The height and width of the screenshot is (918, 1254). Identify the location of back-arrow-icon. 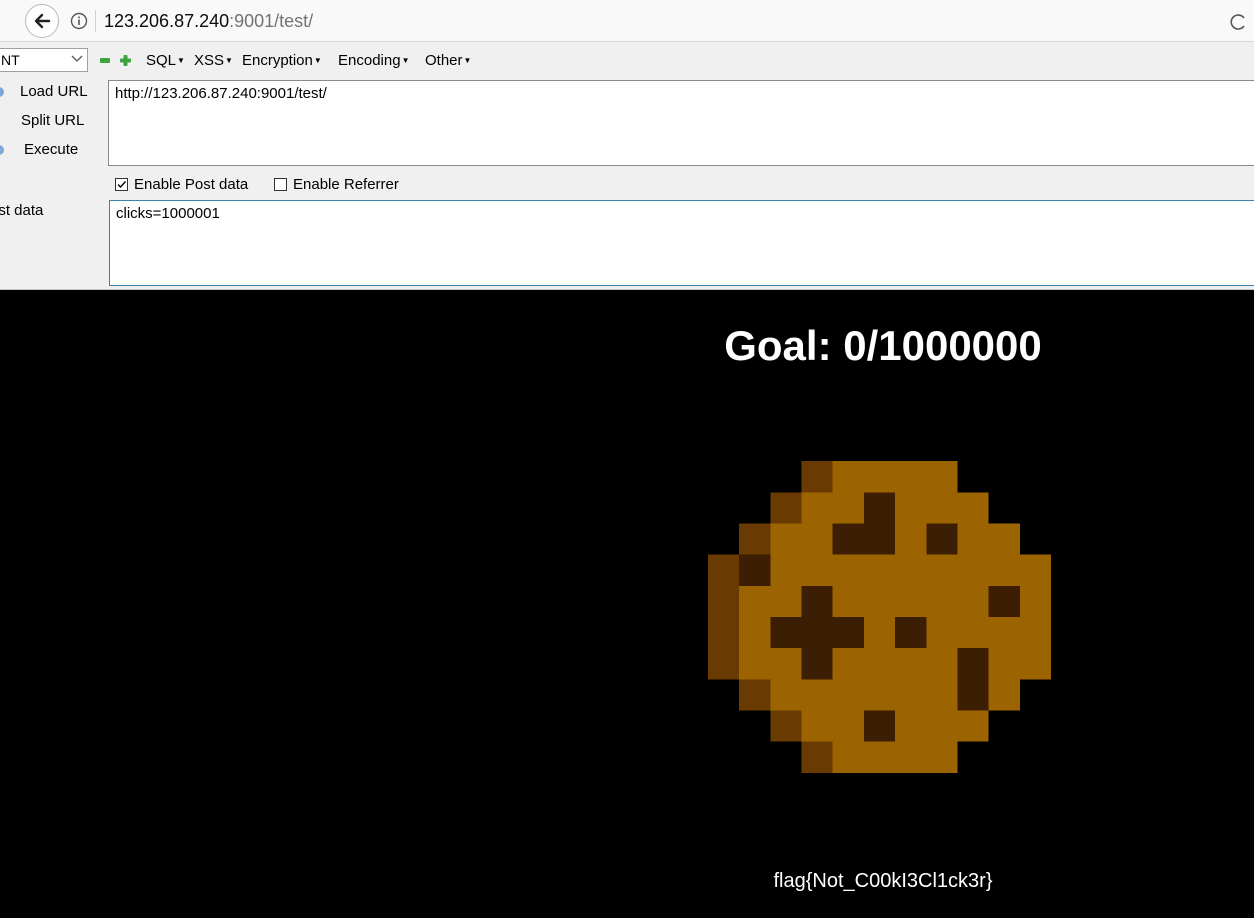
(42, 21).